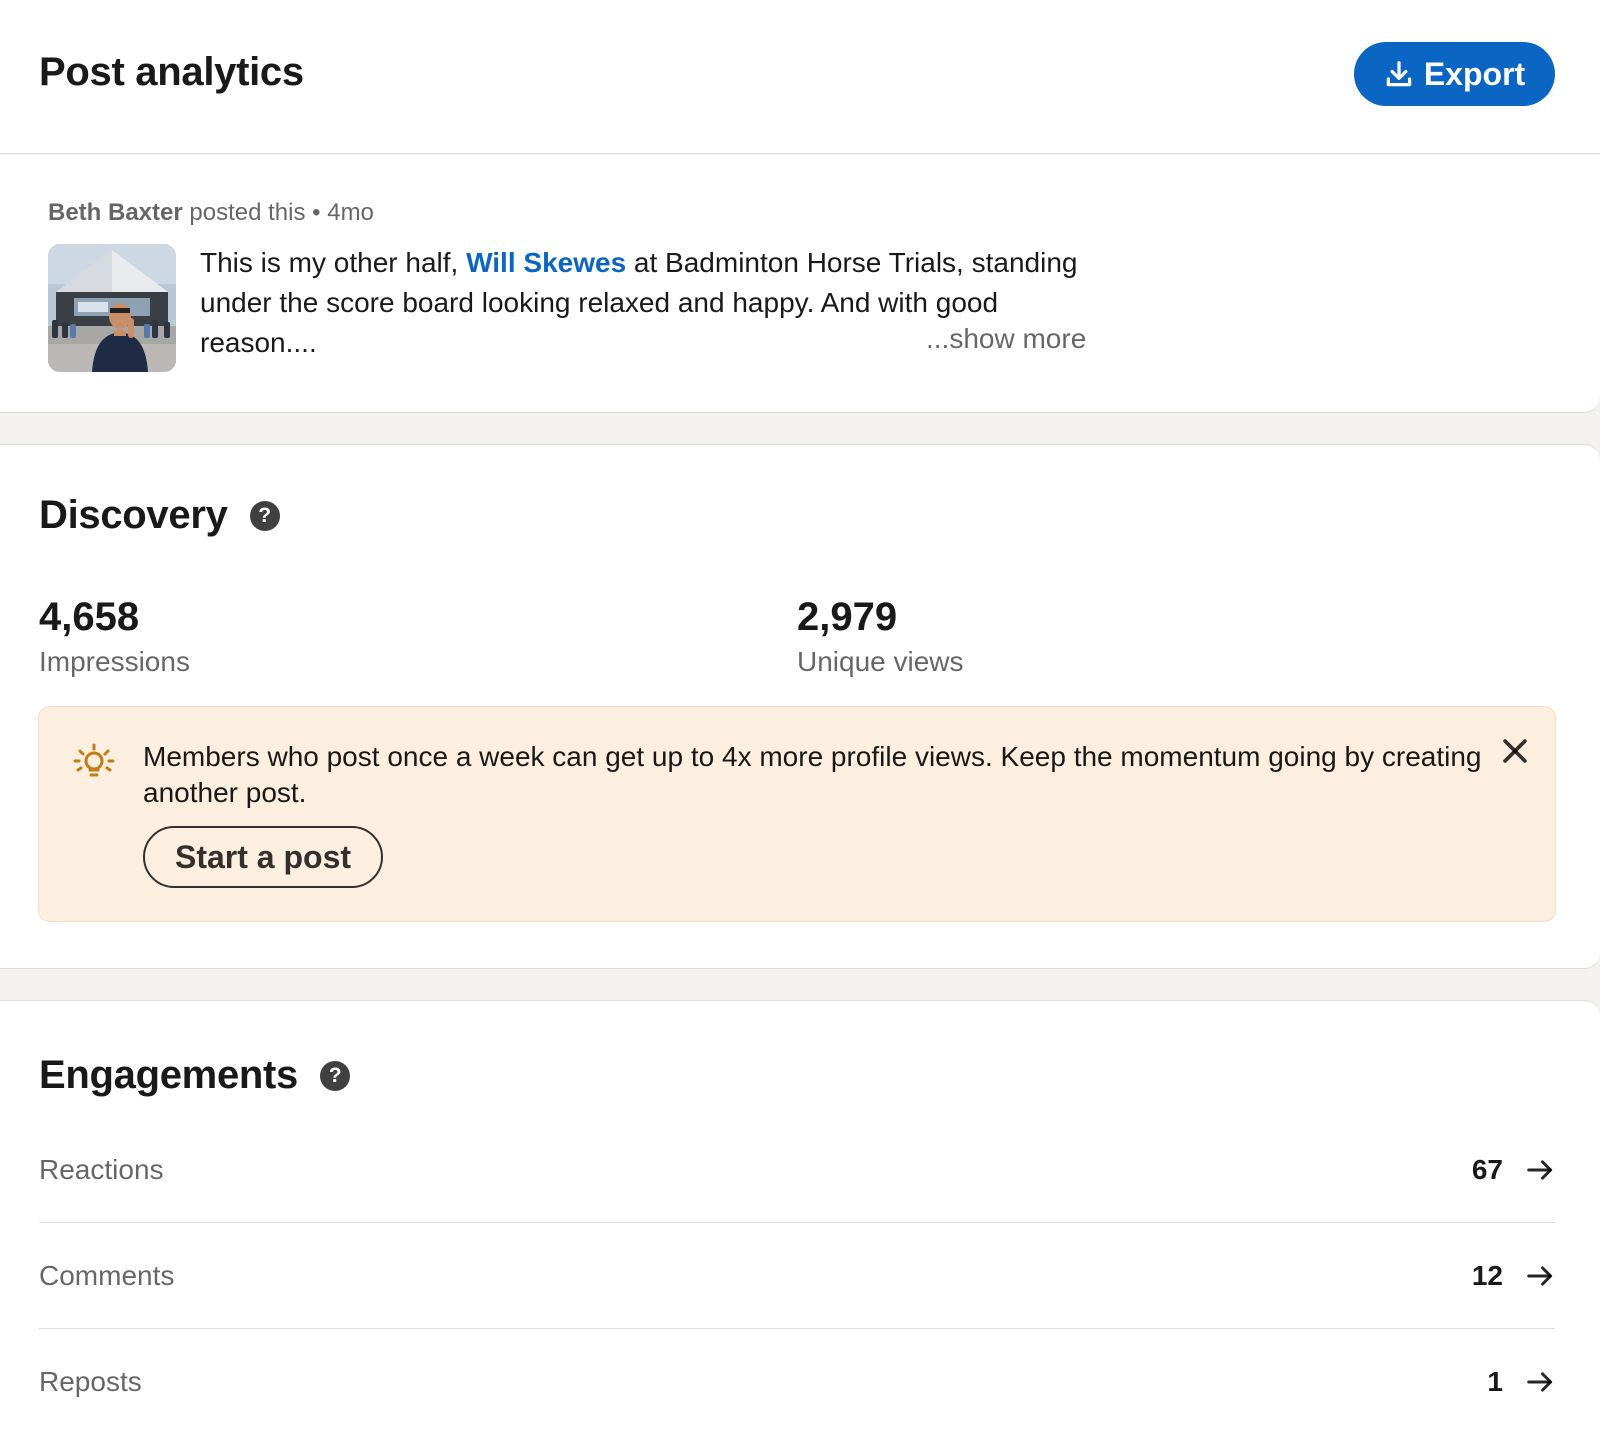 The height and width of the screenshot is (1443, 1600). What do you see at coordinates (1513, 1170) in the screenshot?
I see `engagement-value-group: 67` at bounding box center [1513, 1170].